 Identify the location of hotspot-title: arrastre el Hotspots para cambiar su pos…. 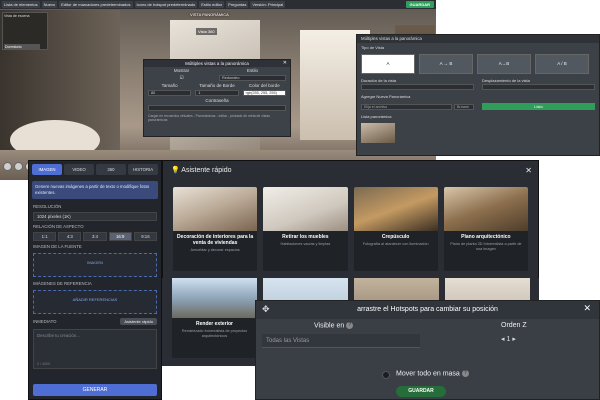
(427, 310).